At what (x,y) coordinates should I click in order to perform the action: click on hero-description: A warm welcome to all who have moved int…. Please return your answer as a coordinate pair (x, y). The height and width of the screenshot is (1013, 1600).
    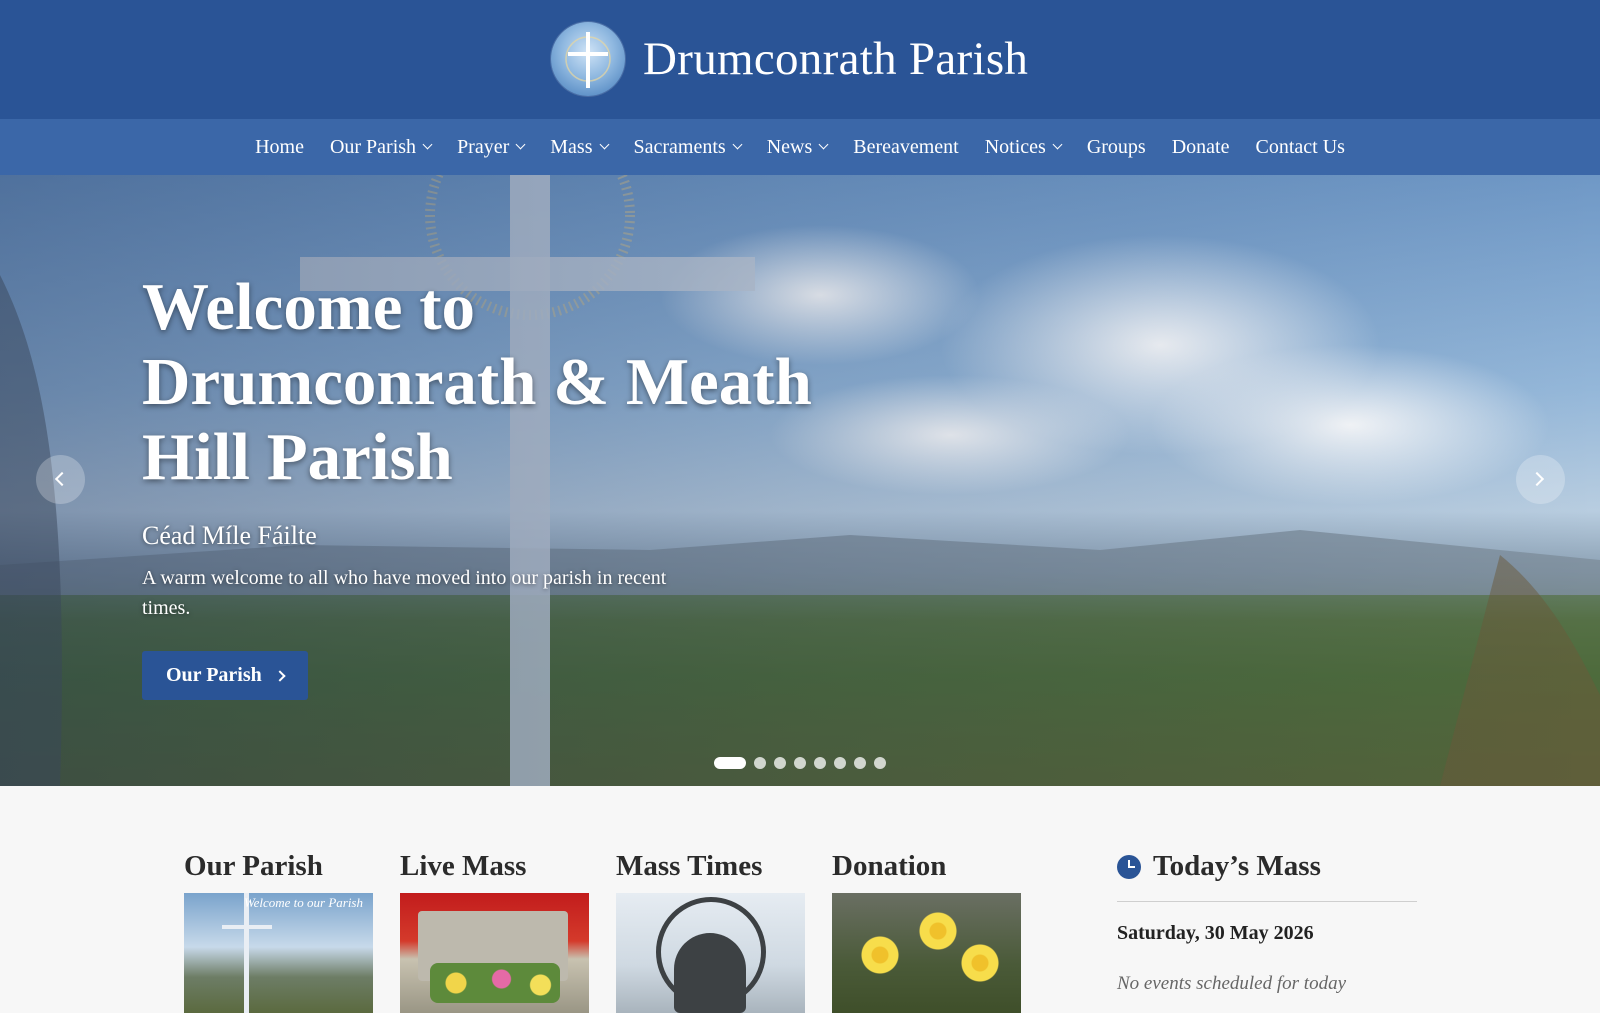
    Looking at the image, I should click on (404, 593).